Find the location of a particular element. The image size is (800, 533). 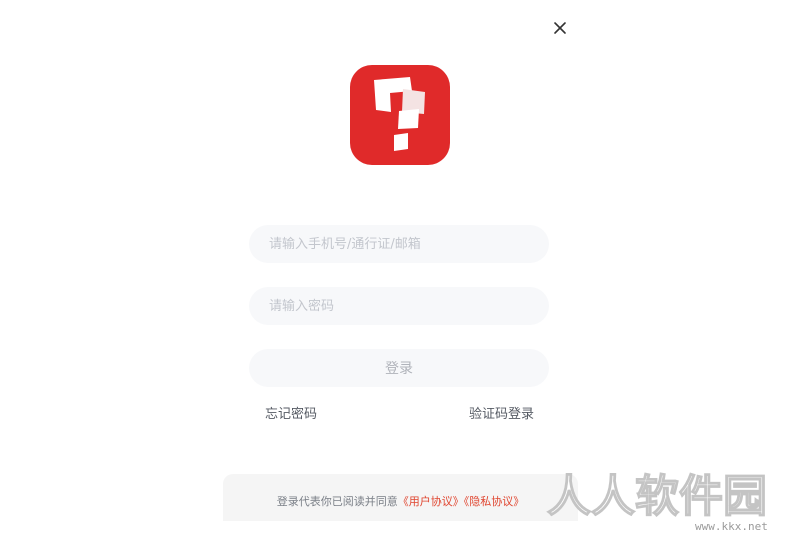

agreement-footer: 登录代表你已阅读并同意《用户协议》《隐私协议》 is located at coordinates (400, 497).